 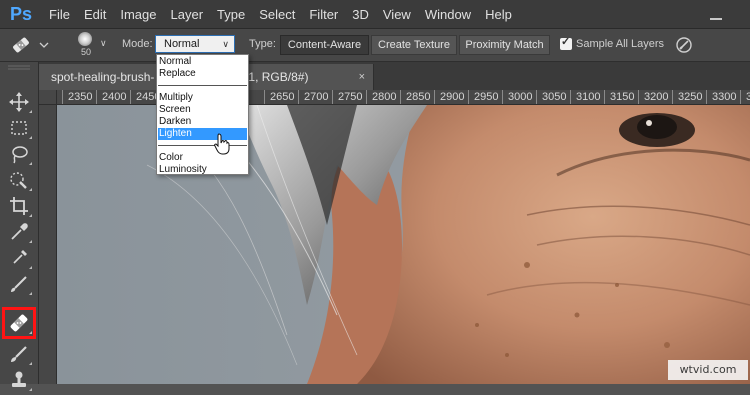 What do you see at coordinates (202, 170) in the screenshot?
I see `mode-option-luminosity: Luminosity` at bounding box center [202, 170].